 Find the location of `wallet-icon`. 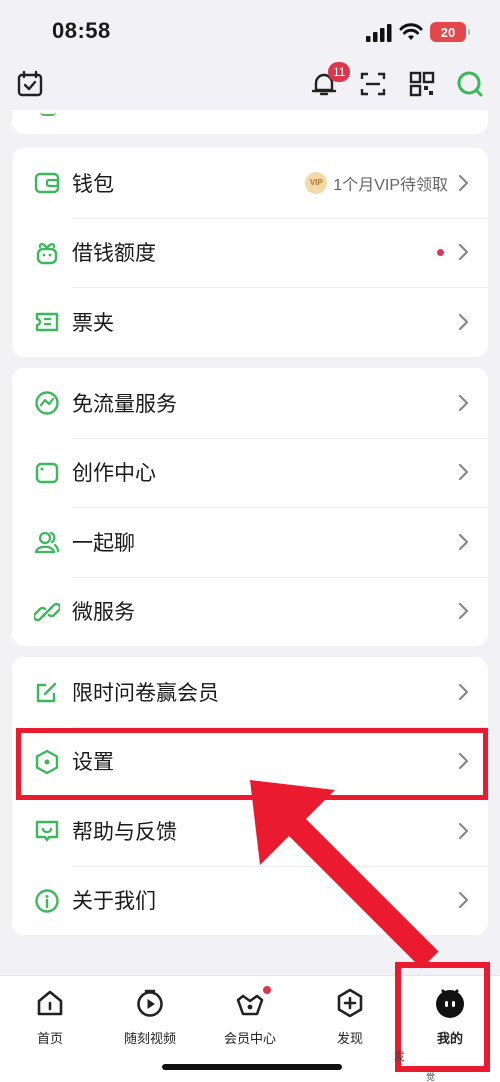

wallet-icon is located at coordinates (47, 183).